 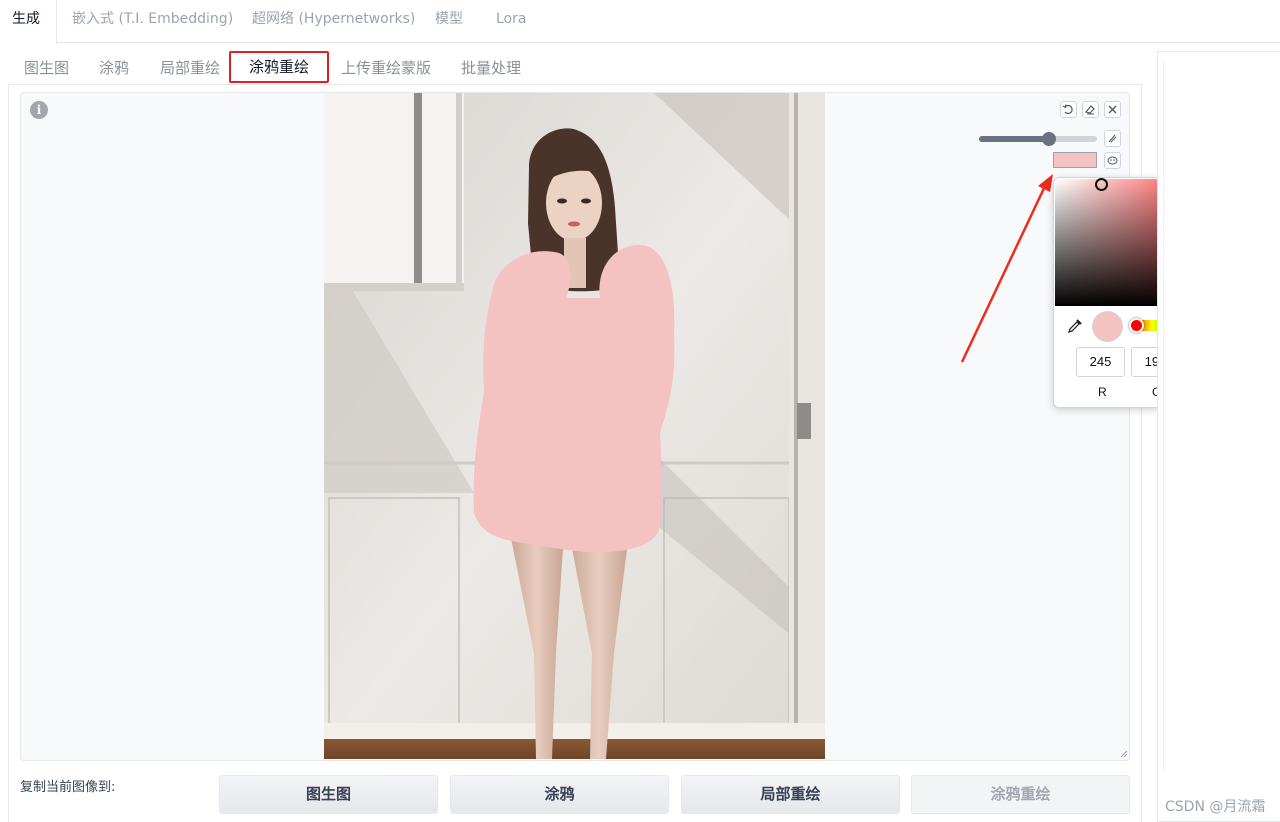 I want to click on red-label: R, so click(x=1102, y=392).